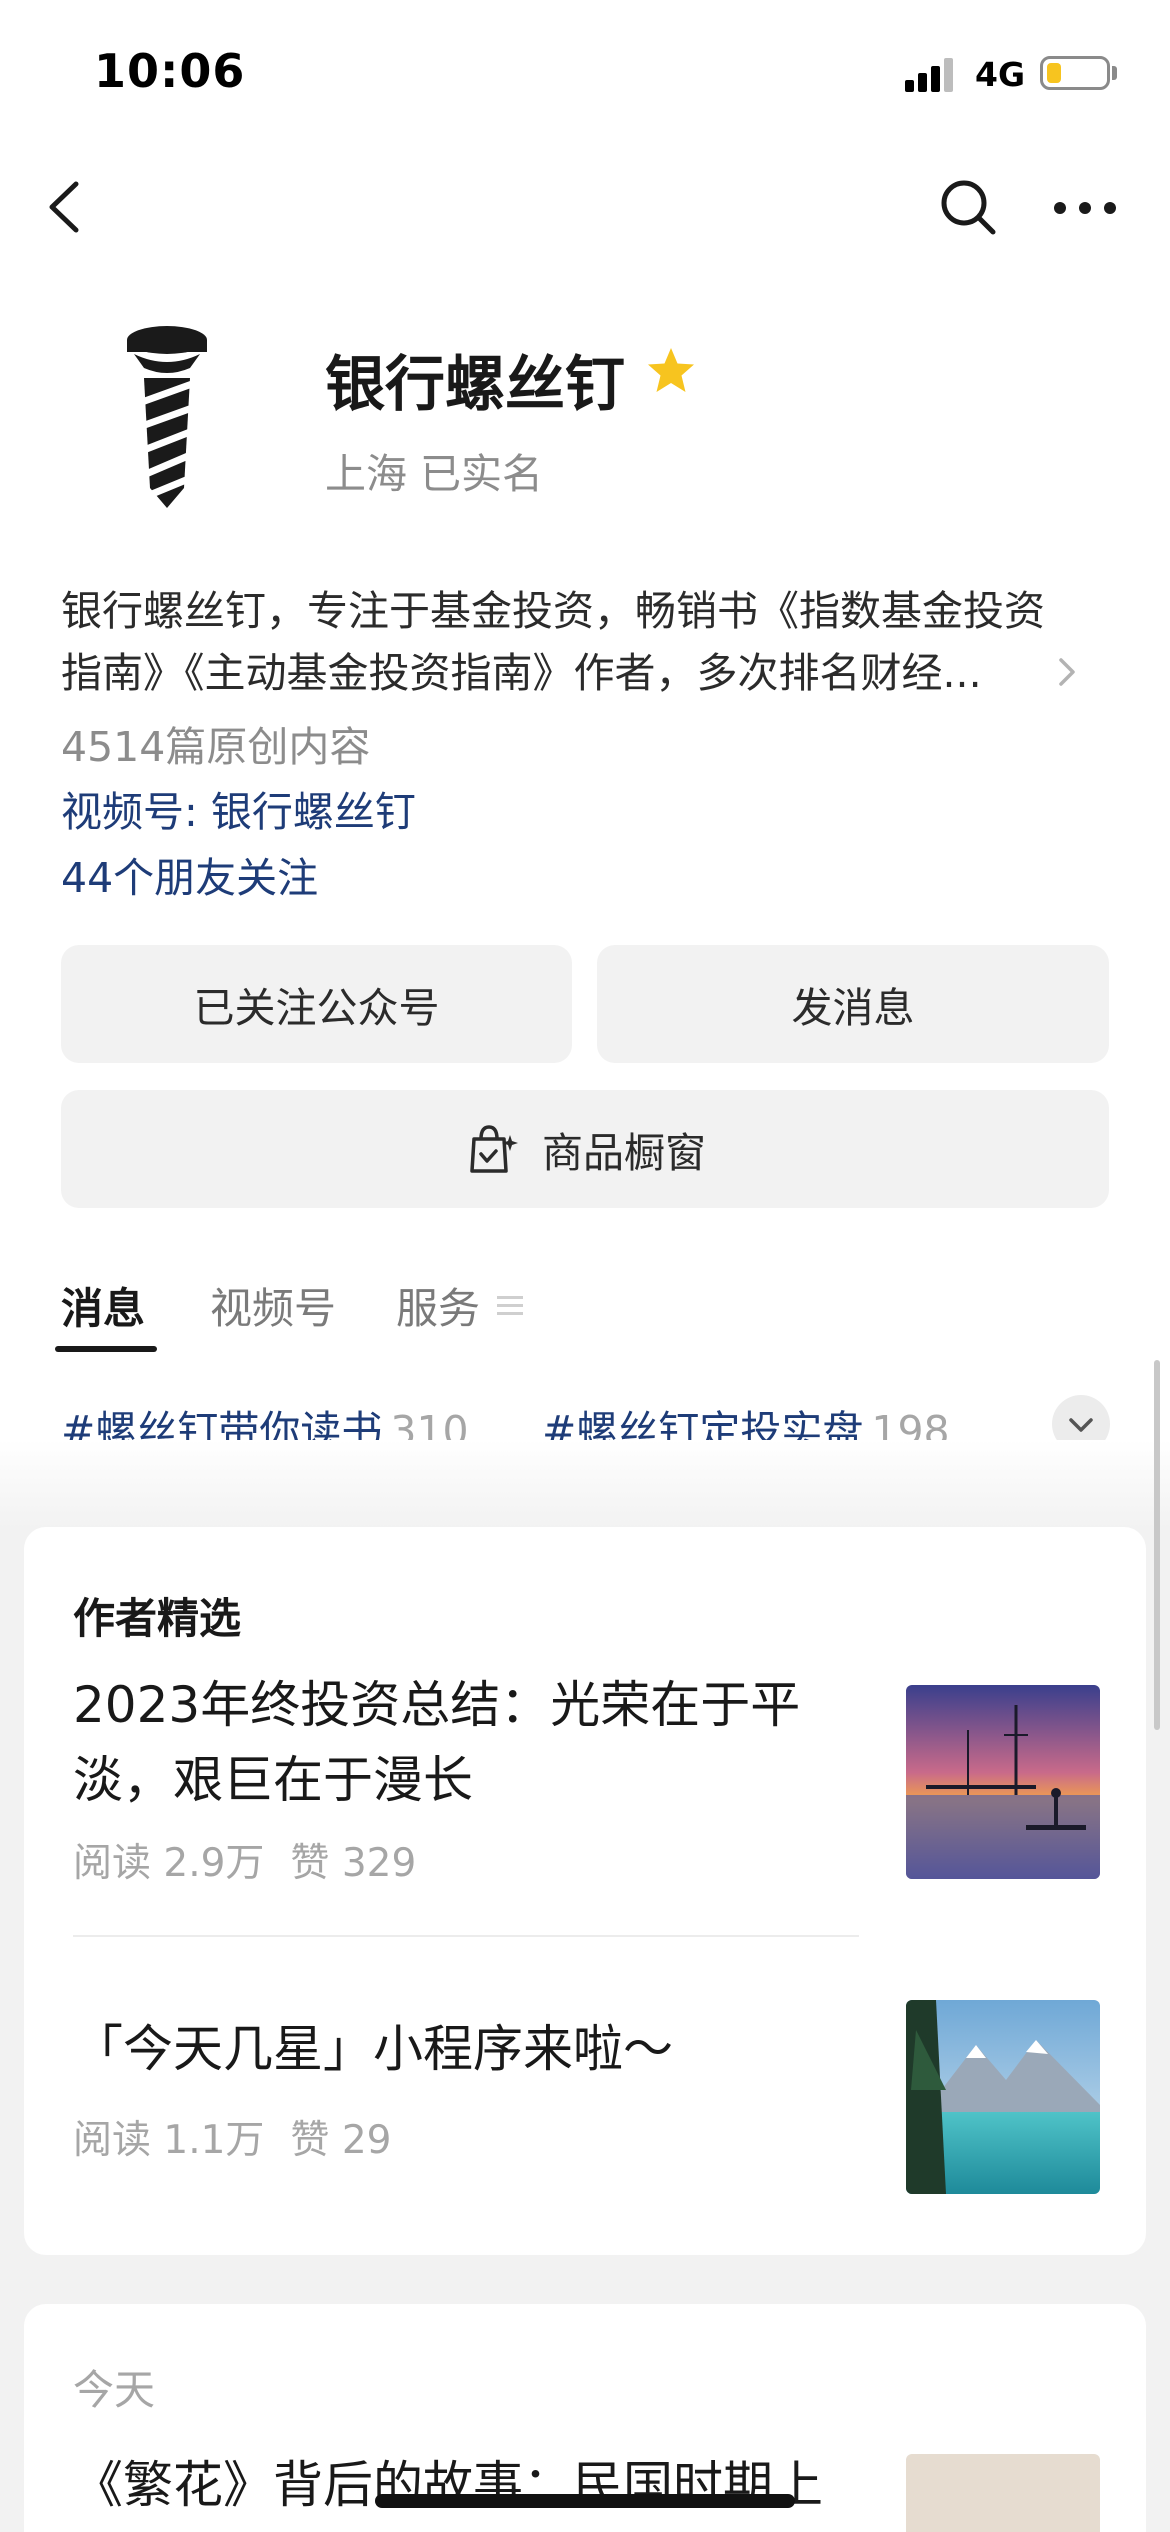  What do you see at coordinates (1114, 73) in the screenshot?
I see `battery-tip` at bounding box center [1114, 73].